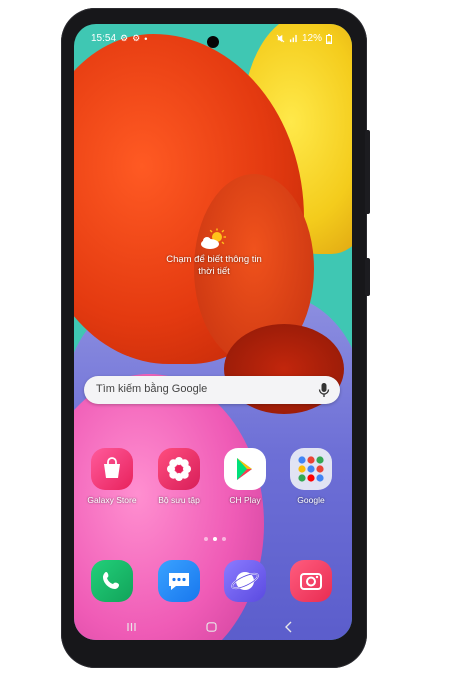 This screenshot has width=453, height=680. I want to click on home-icon, so click(211, 627).